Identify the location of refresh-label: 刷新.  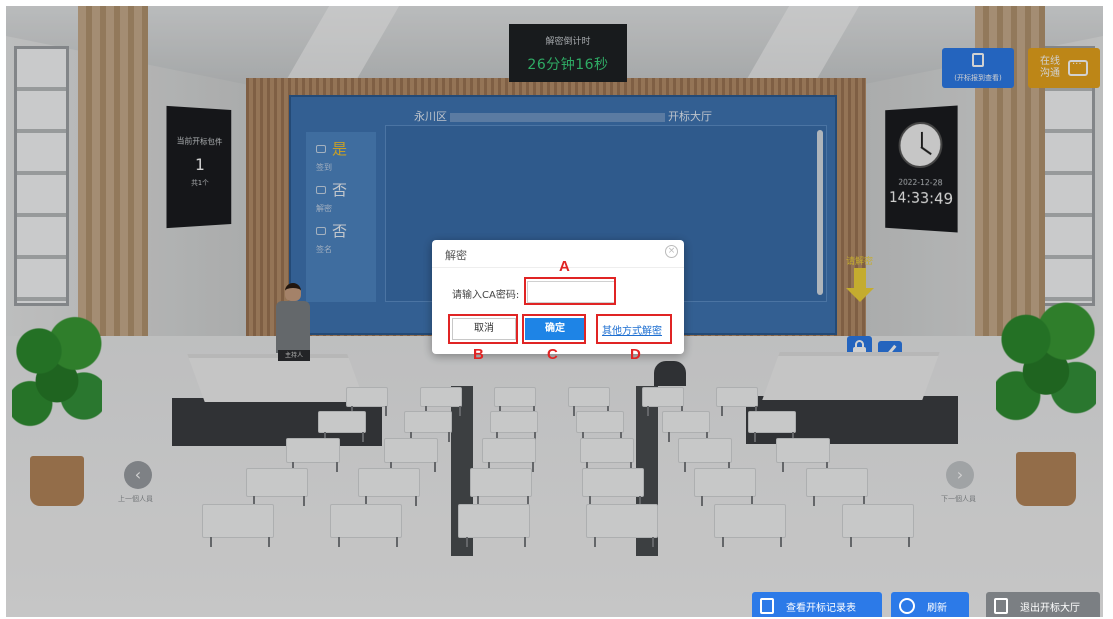
(937, 608).